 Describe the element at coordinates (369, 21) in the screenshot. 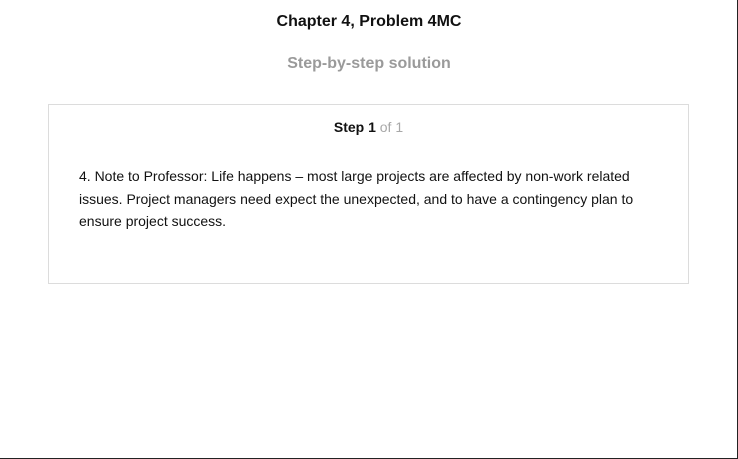

I see `page-title: Chapter 4, Problem 4MC` at that location.